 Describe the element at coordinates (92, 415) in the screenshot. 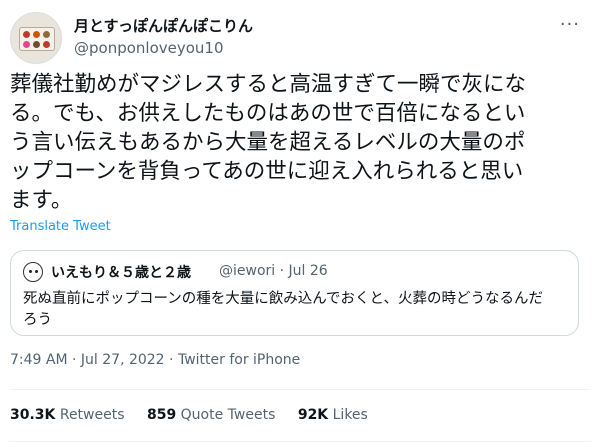

I see `retweets-label: Retweets` at that location.